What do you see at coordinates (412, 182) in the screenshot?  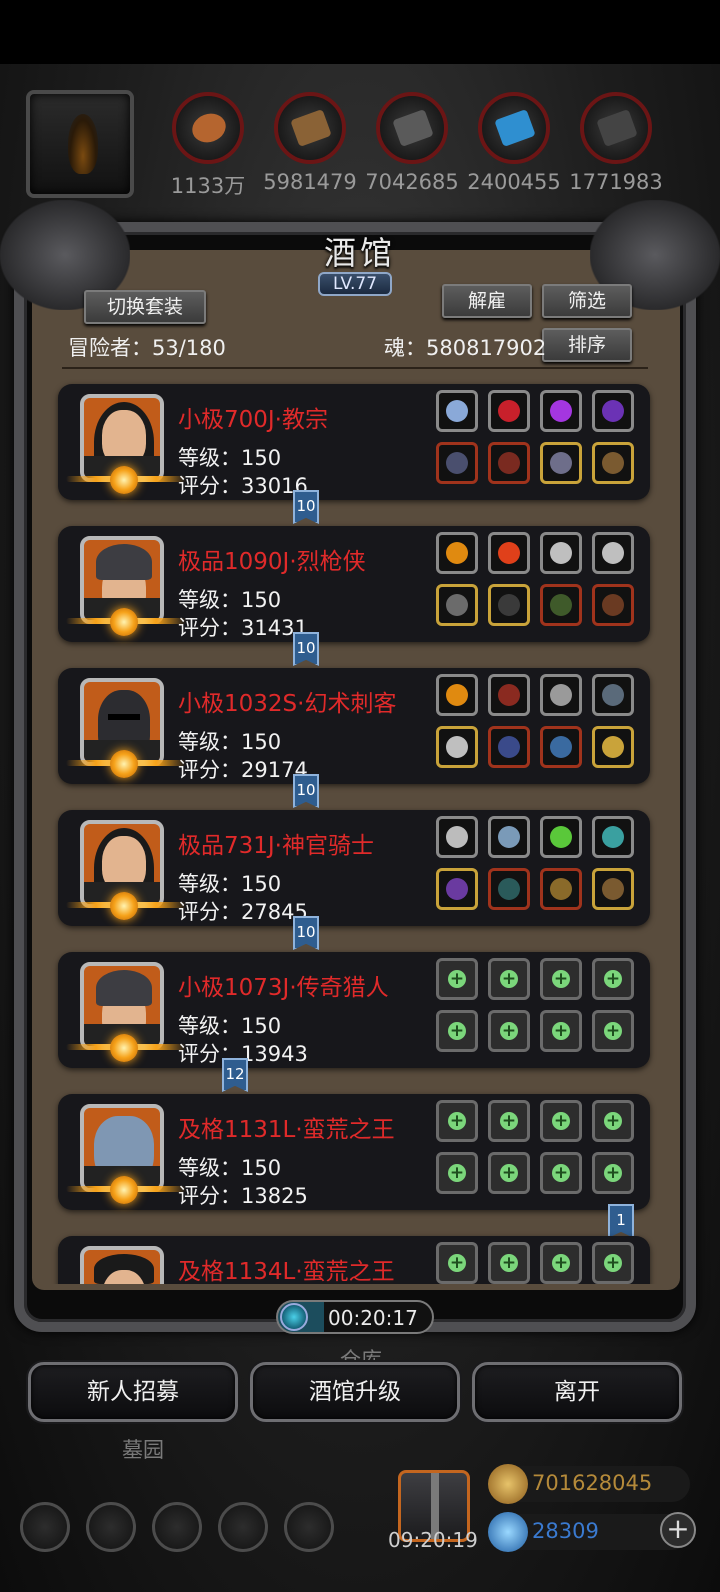 I see `resource-value: 7042685` at bounding box center [412, 182].